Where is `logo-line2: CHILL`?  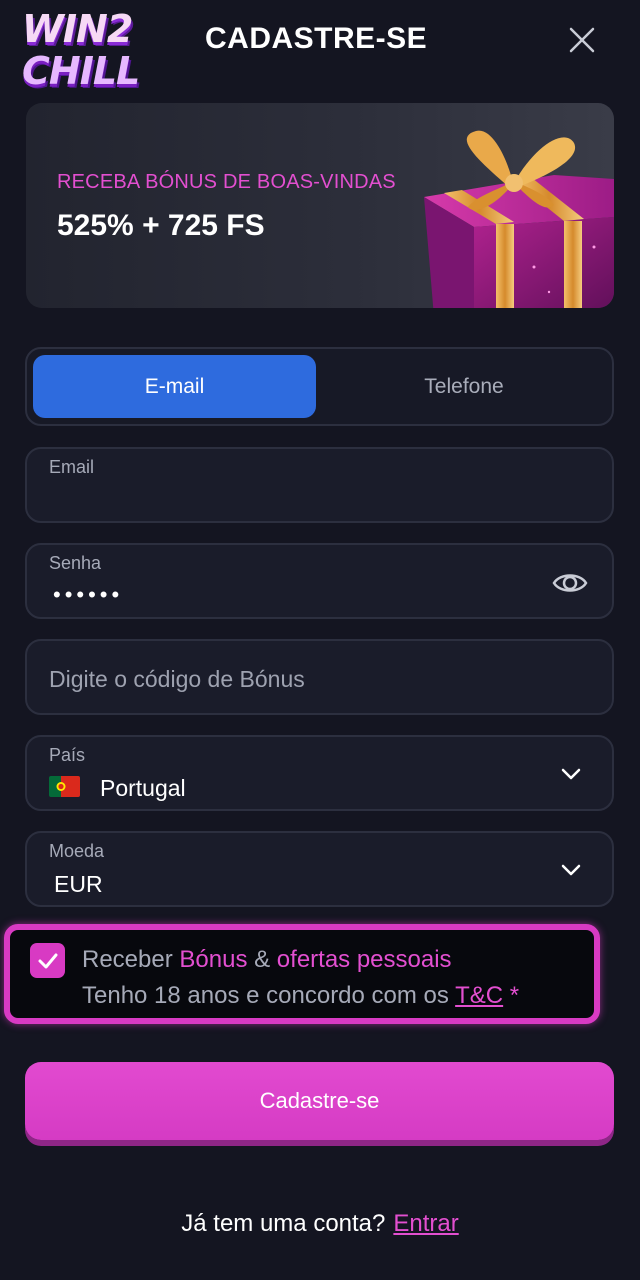
logo-line2: CHILL is located at coordinates (81, 71).